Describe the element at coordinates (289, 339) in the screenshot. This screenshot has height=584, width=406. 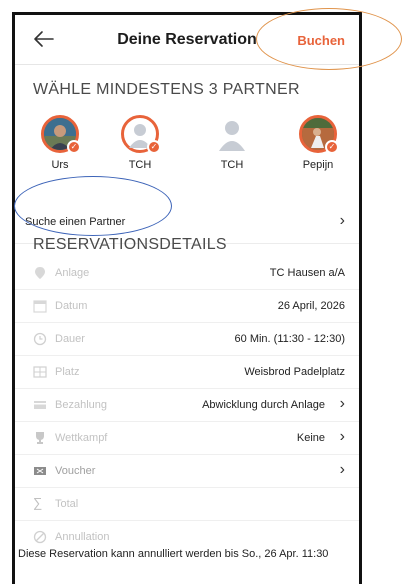
I see `detail-value: 60 Min. (11:30 - 12:30)` at that location.